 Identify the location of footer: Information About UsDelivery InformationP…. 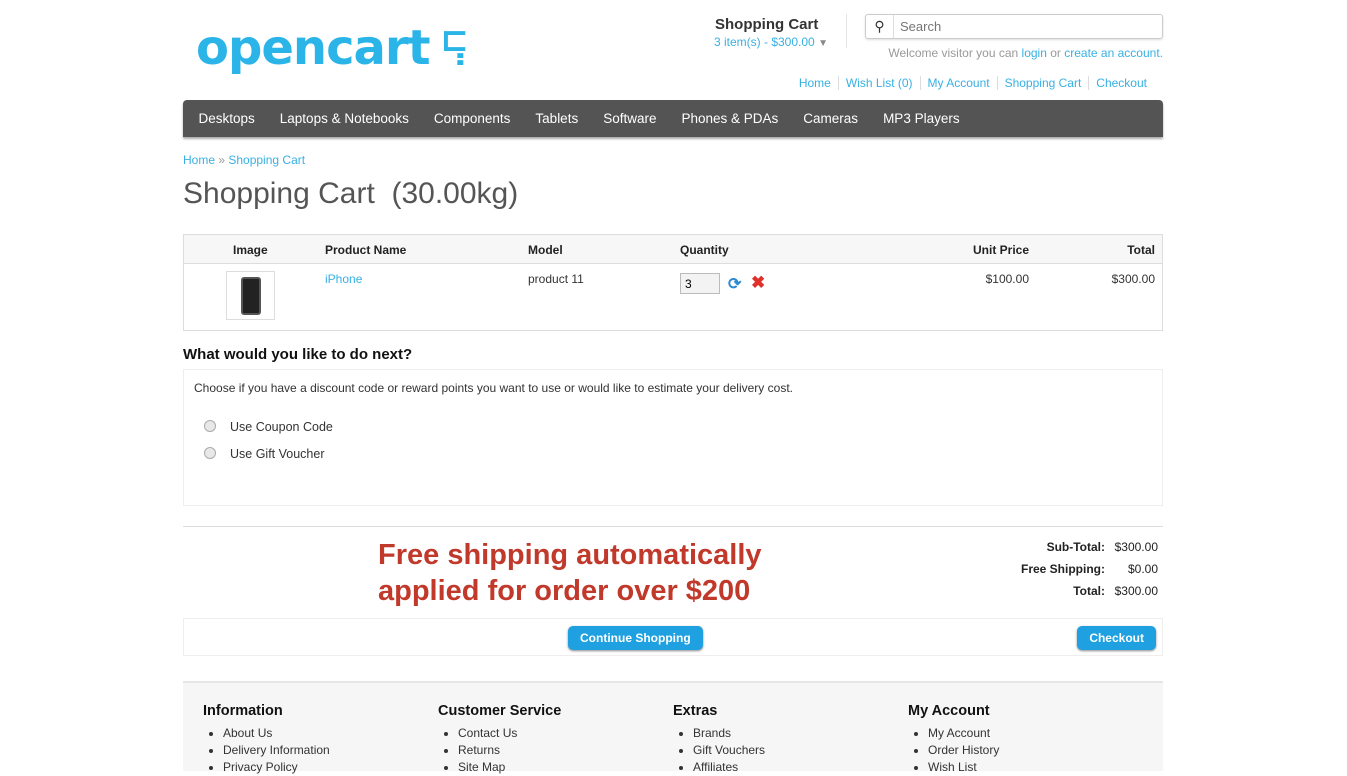
(673, 727).